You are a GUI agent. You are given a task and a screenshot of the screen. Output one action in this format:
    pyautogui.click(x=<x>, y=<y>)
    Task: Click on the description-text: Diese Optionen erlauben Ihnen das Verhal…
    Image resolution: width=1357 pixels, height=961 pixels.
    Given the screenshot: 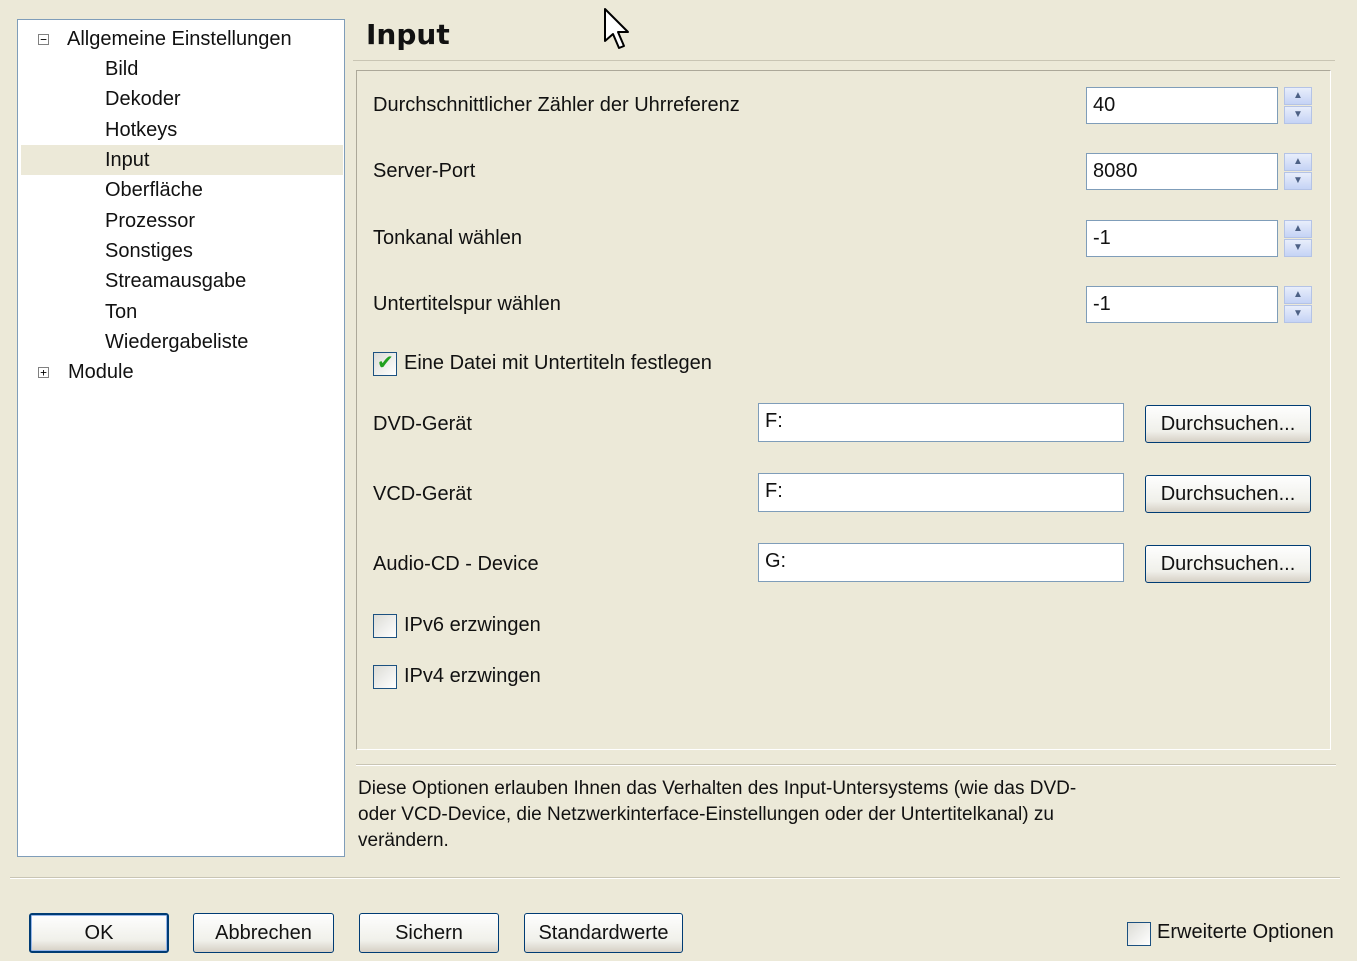 What is the action you would take?
    pyautogui.click(x=717, y=814)
    